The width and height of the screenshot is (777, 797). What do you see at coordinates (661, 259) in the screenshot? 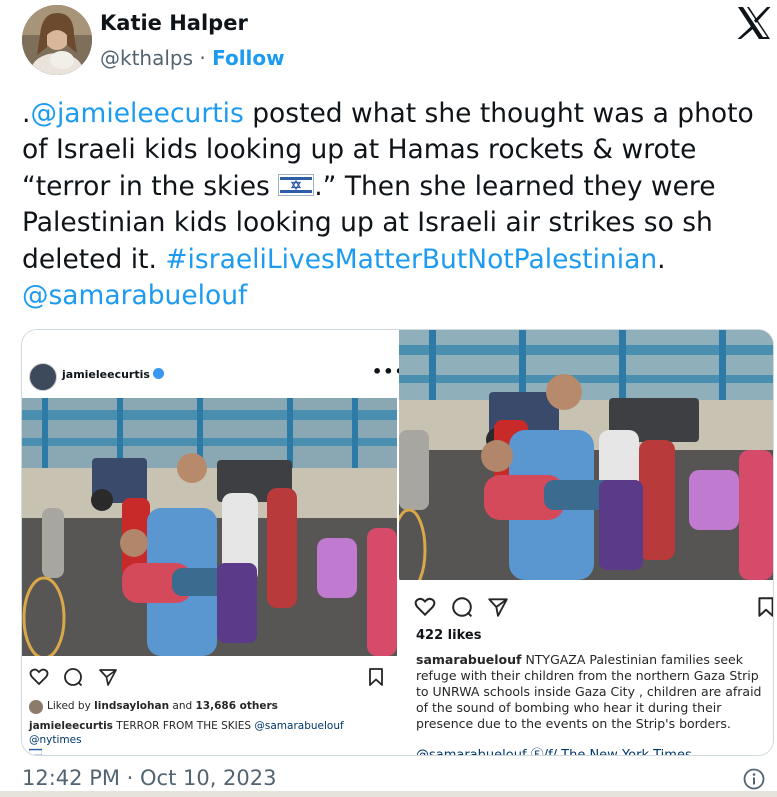
I see `tweet-text-period: .` at bounding box center [661, 259].